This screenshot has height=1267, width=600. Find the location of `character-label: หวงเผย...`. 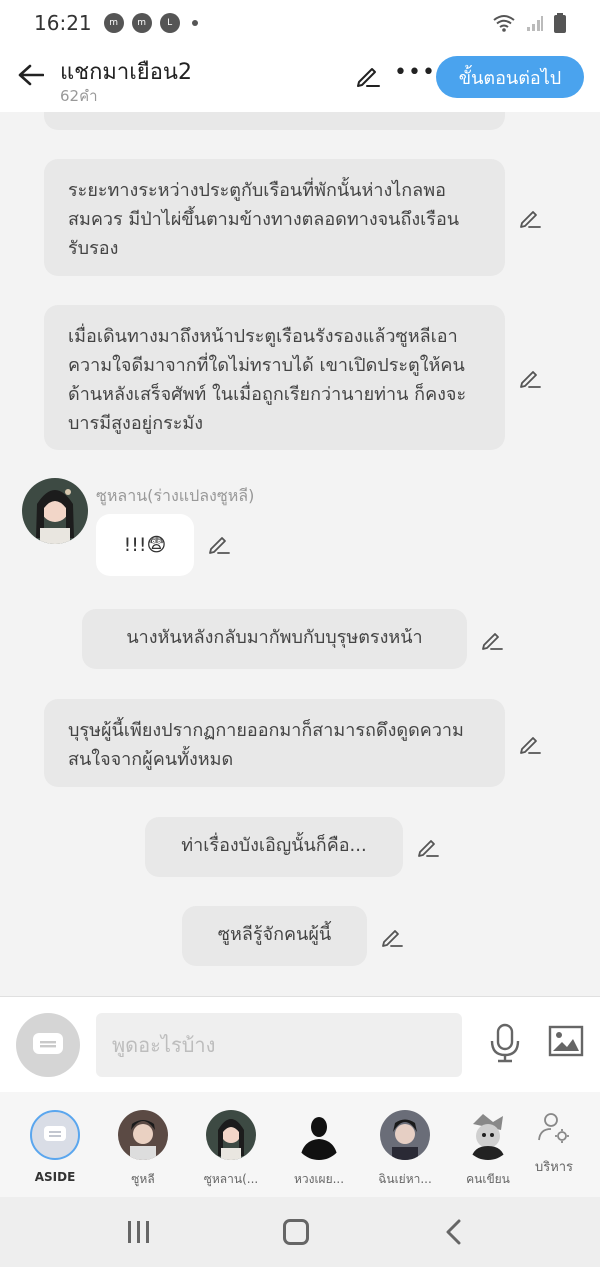

character-label: หวงเผย... is located at coordinates (319, 1179).